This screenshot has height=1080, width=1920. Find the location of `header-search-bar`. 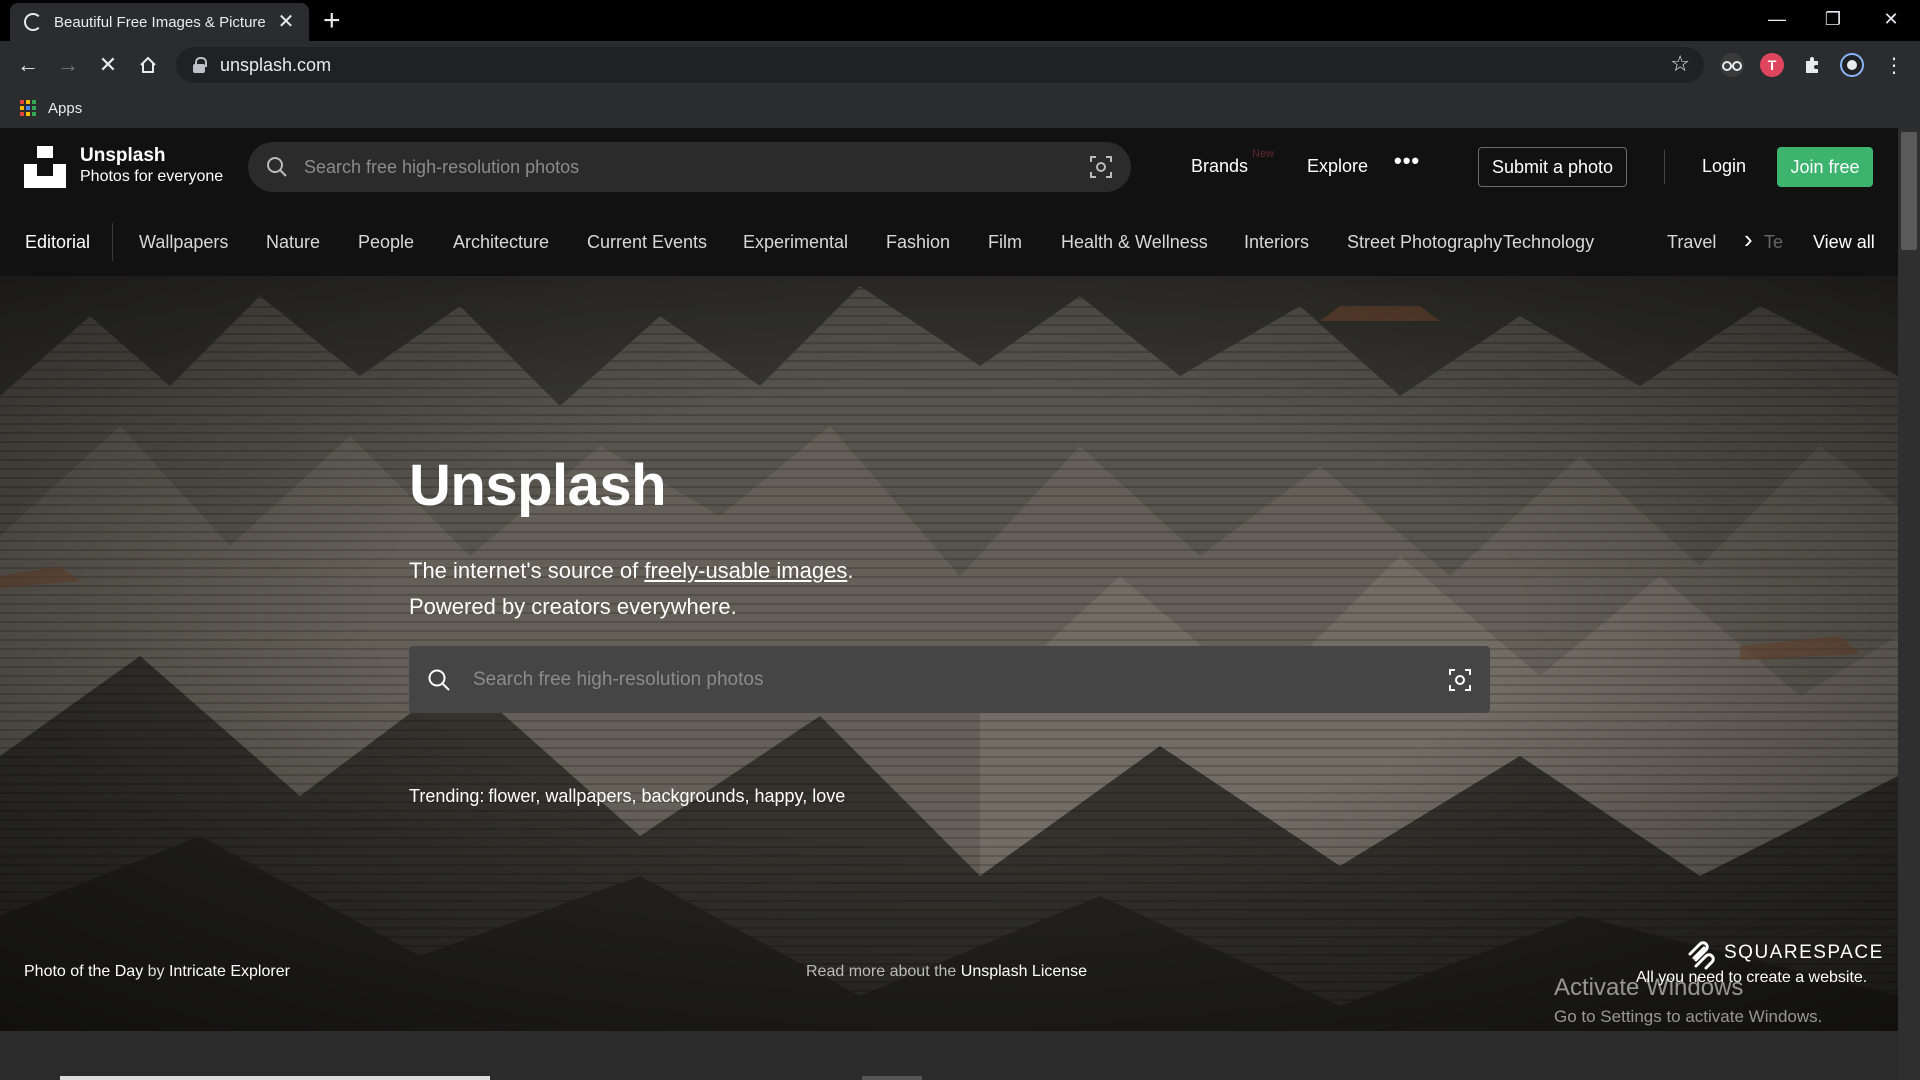

header-search-bar is located at coordinates (689, 167).